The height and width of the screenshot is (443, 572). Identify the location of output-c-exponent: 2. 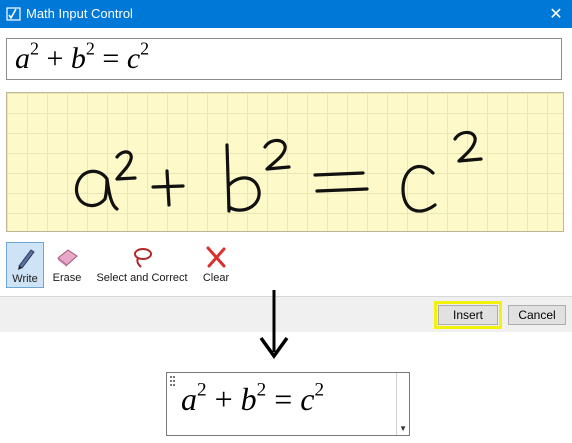
(319, 390).